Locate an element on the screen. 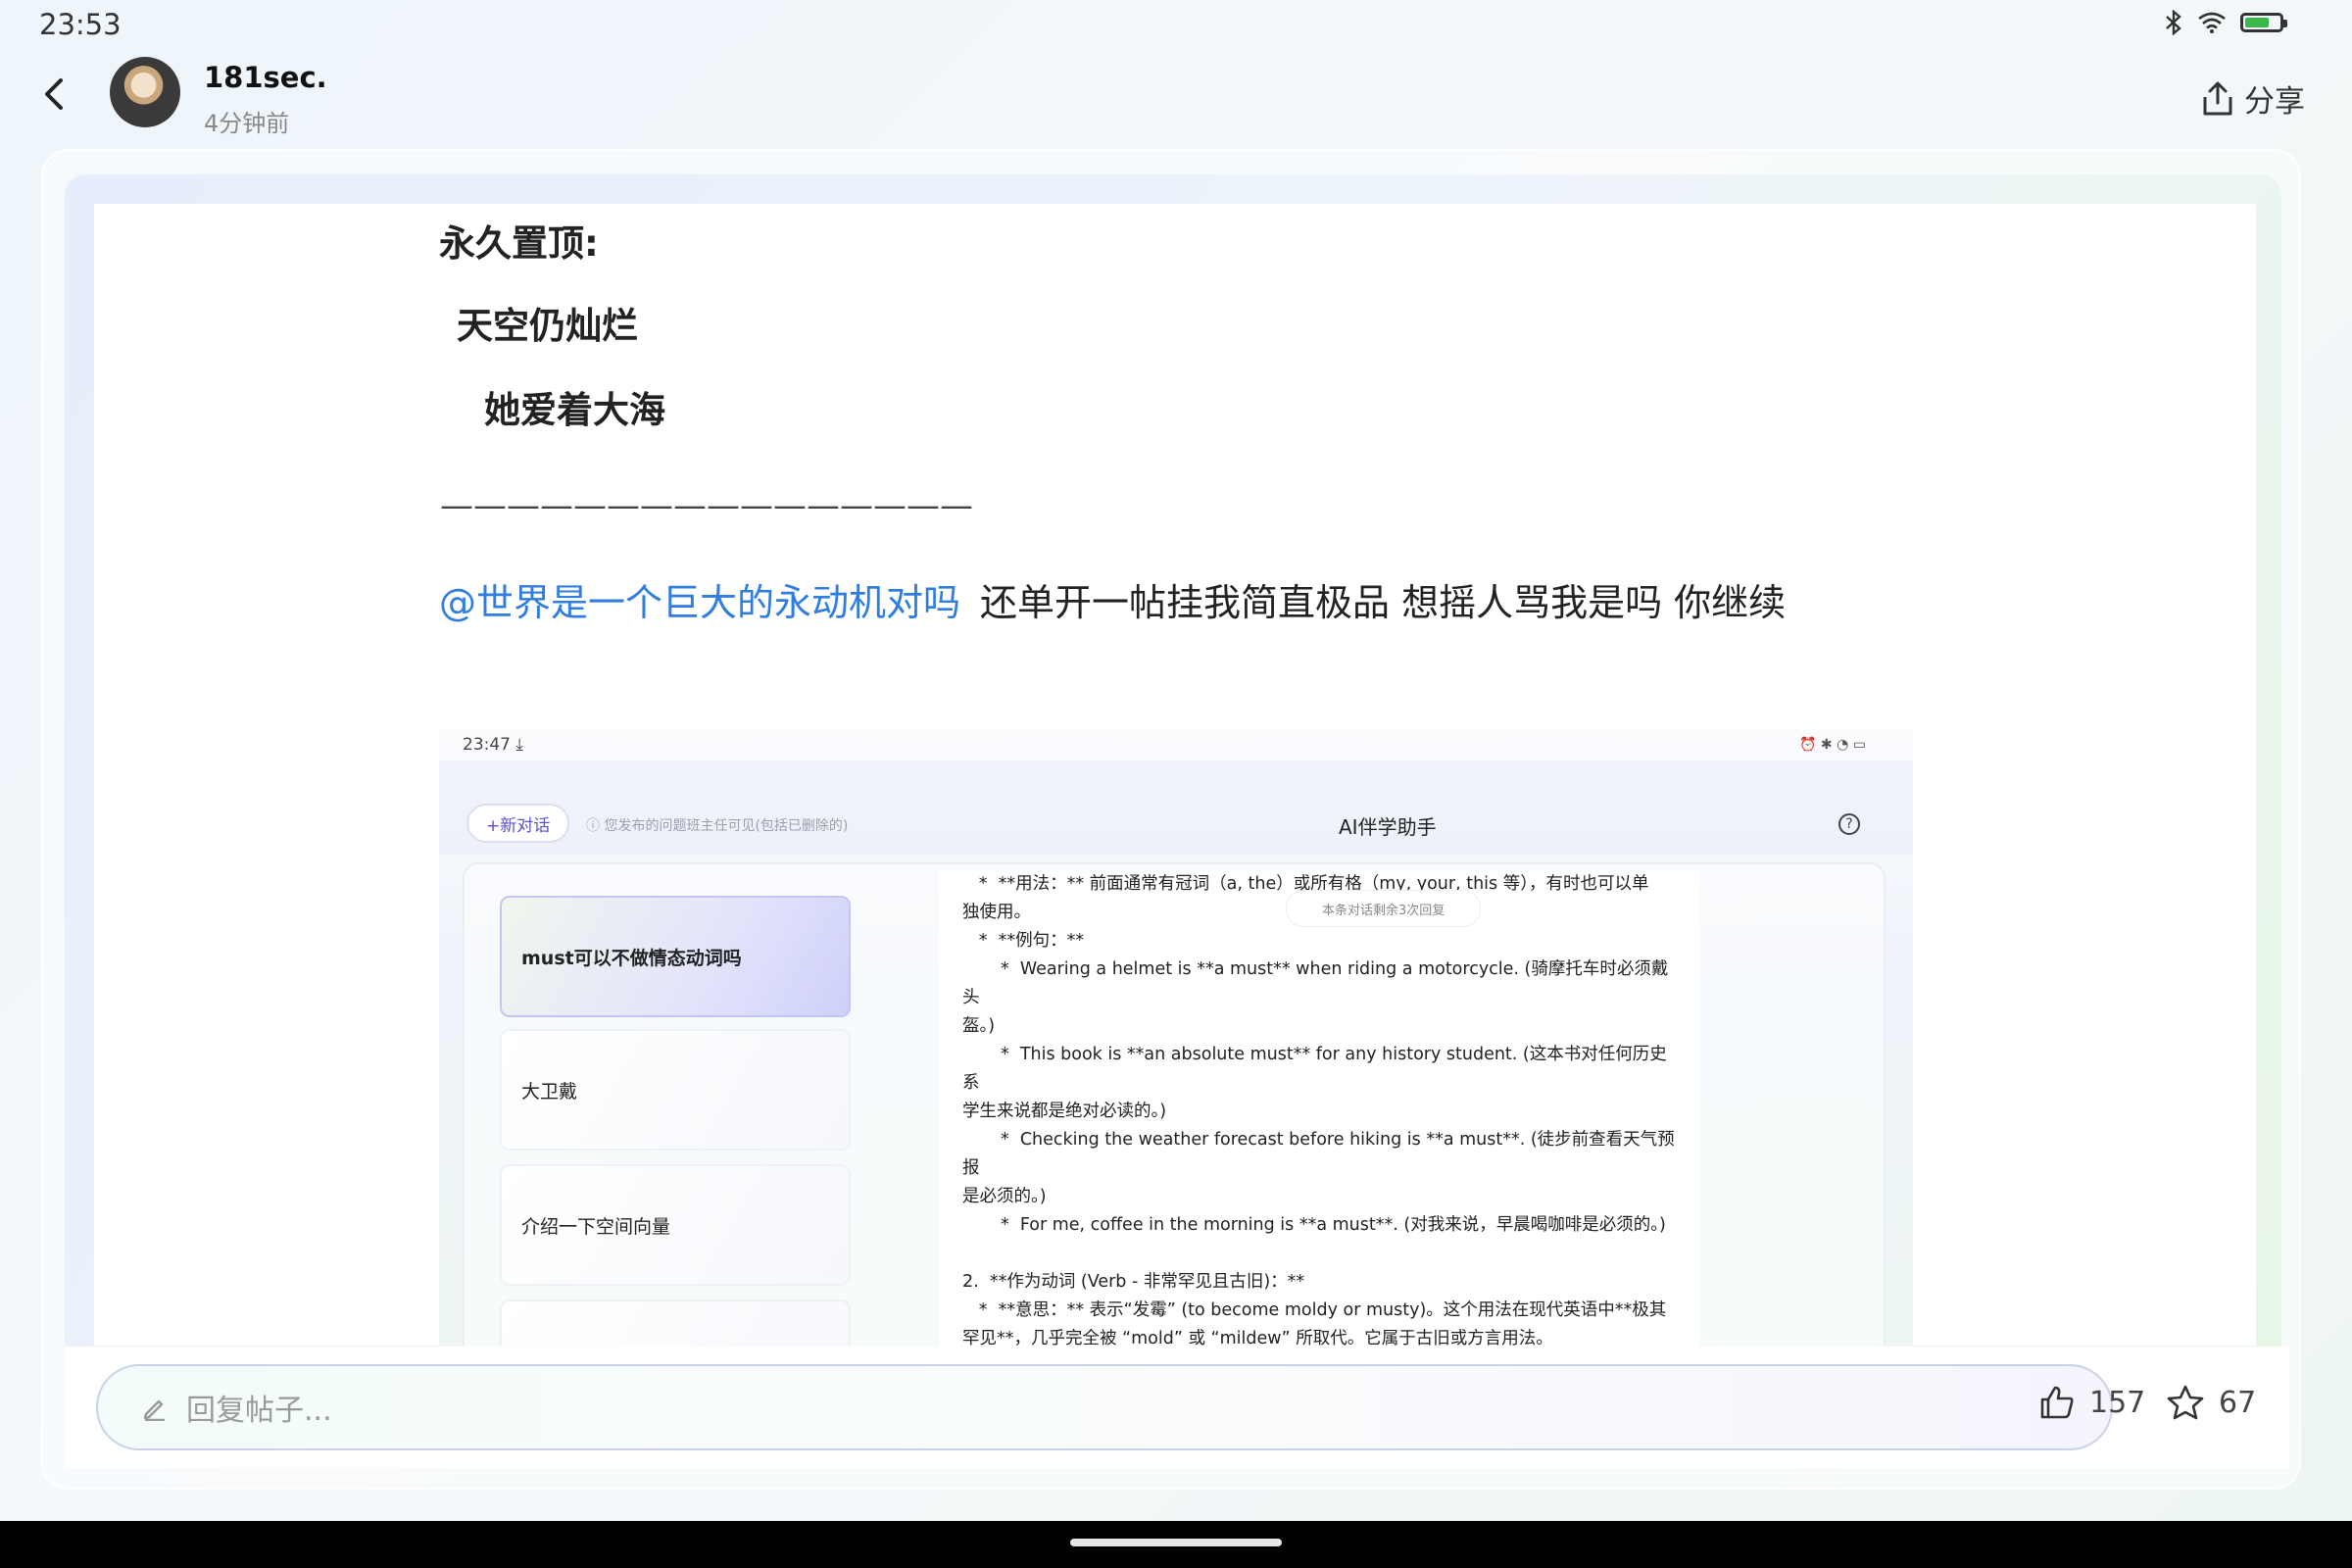  visibility-hint: ⓘ 您发布的问题班主任可见(包括已删除的) is located at coordinates (717, 826).